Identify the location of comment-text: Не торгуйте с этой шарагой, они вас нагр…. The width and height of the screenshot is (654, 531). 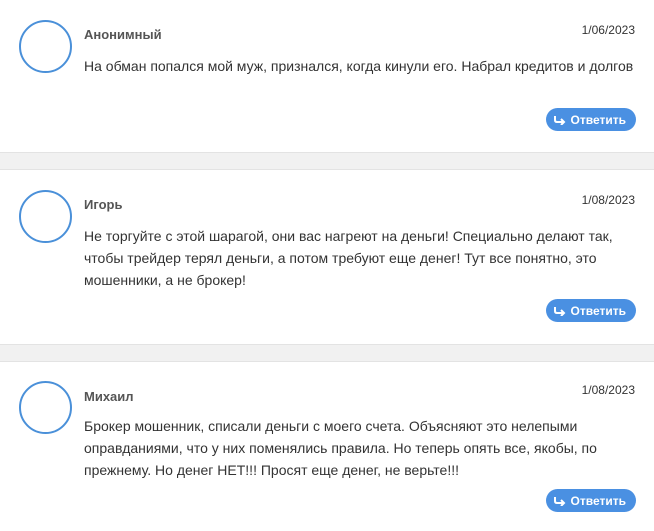
(348, 258).